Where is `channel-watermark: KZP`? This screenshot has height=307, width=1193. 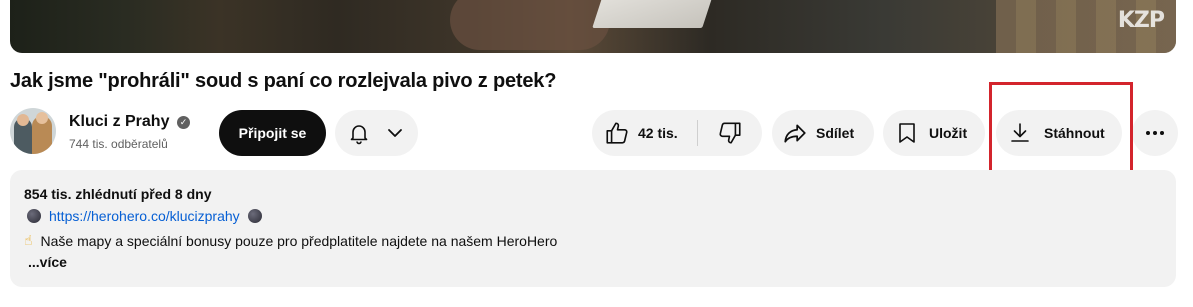
channel-watermark: KZP is located at coordinates (1141, 20).